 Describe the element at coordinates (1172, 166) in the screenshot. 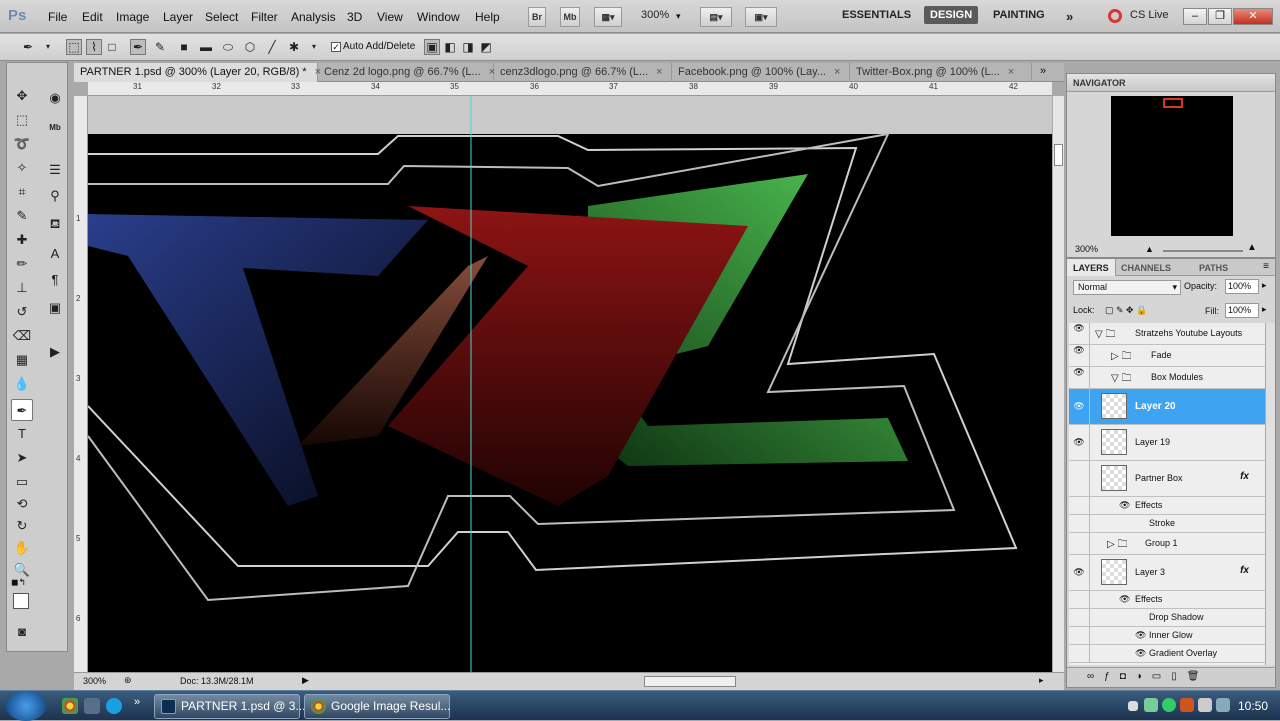

I see `navigator-preview` at that location.